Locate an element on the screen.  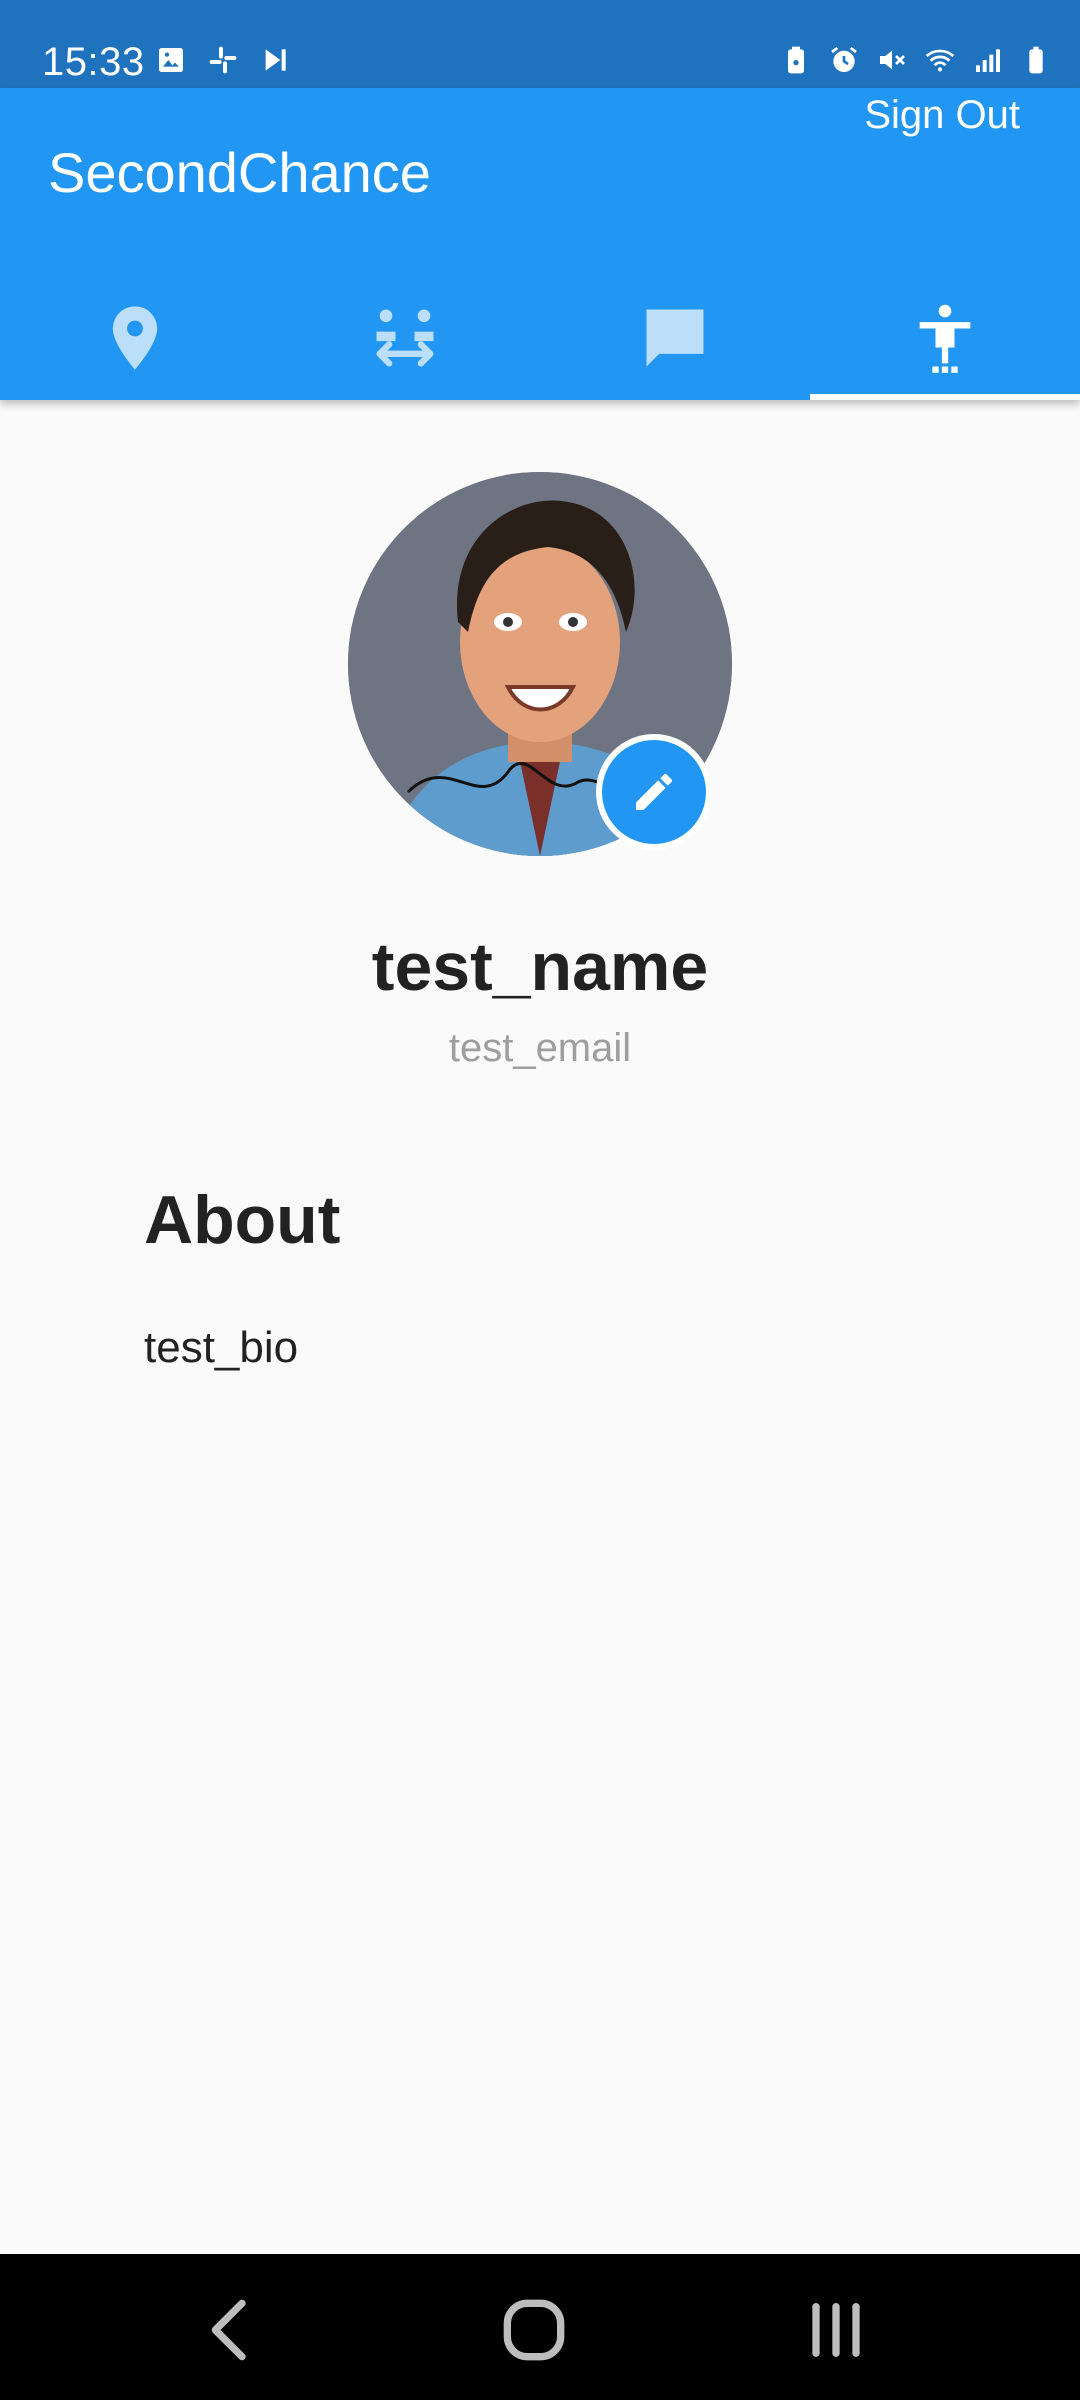
sign-out-button: Sign Out is located at coordinates (942, 115).